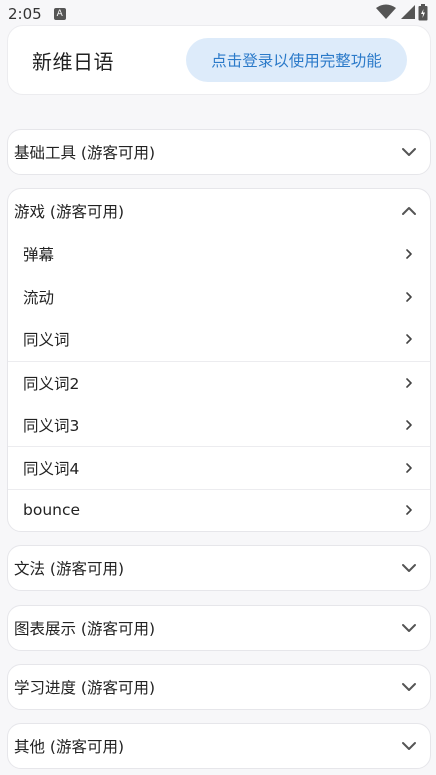  Describe the element at coordinates (296, 60) in the screenshot. I see `login-button: 点击登录以使用完整功能` at that location.